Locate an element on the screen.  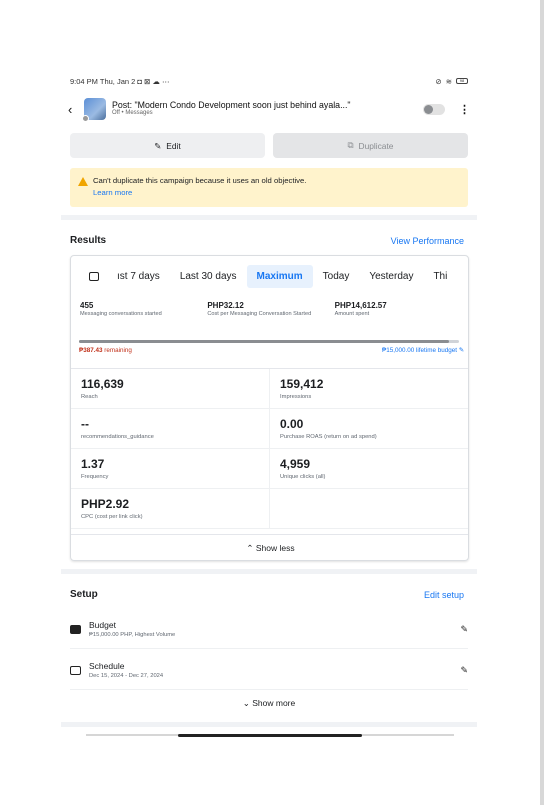
edit-button: ✎ Edit is located at coordinates (167, 145).